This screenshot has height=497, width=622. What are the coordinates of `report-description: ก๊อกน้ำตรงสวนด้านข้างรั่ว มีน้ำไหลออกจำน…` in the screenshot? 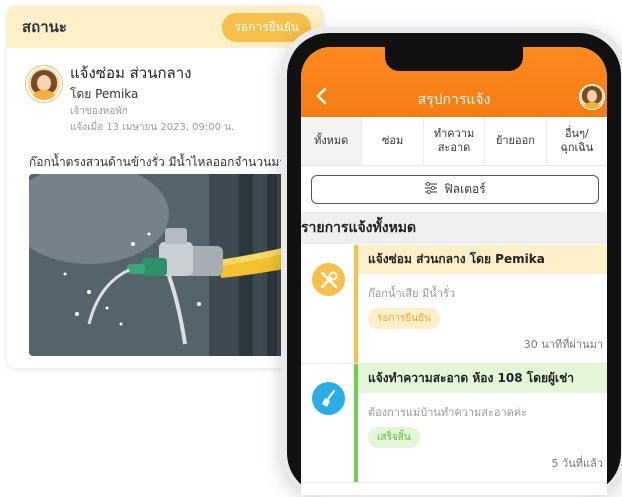 It's located at (161, 162).